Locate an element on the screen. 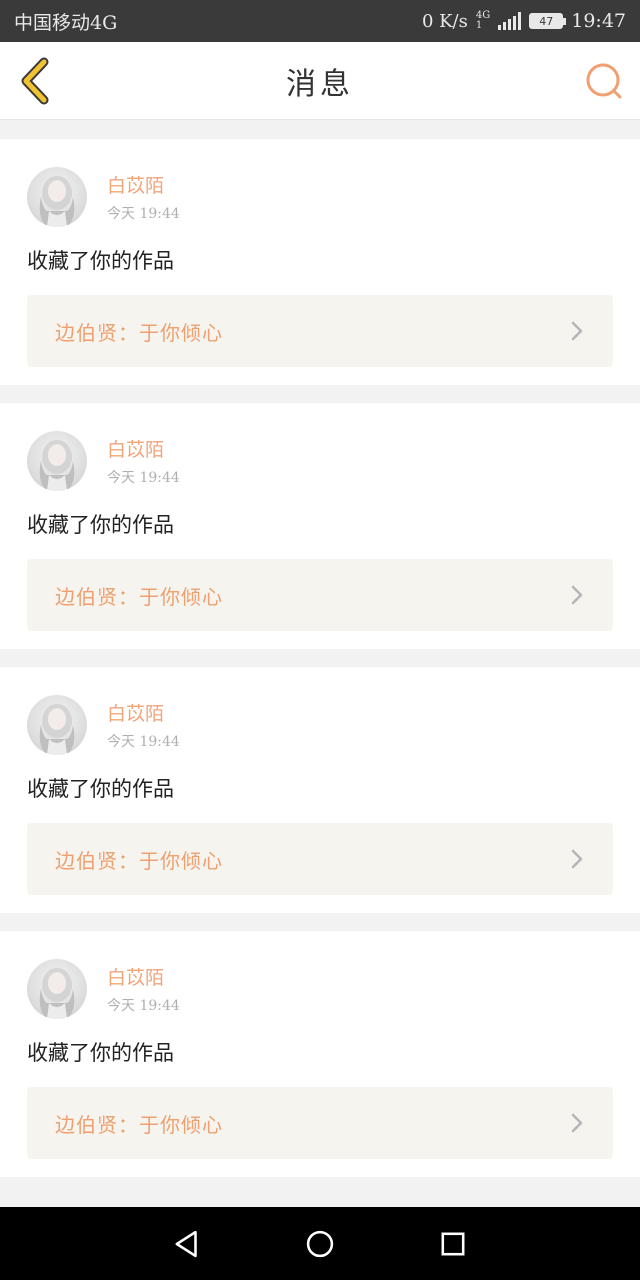  search-icon is located at coordinates (604, 81).